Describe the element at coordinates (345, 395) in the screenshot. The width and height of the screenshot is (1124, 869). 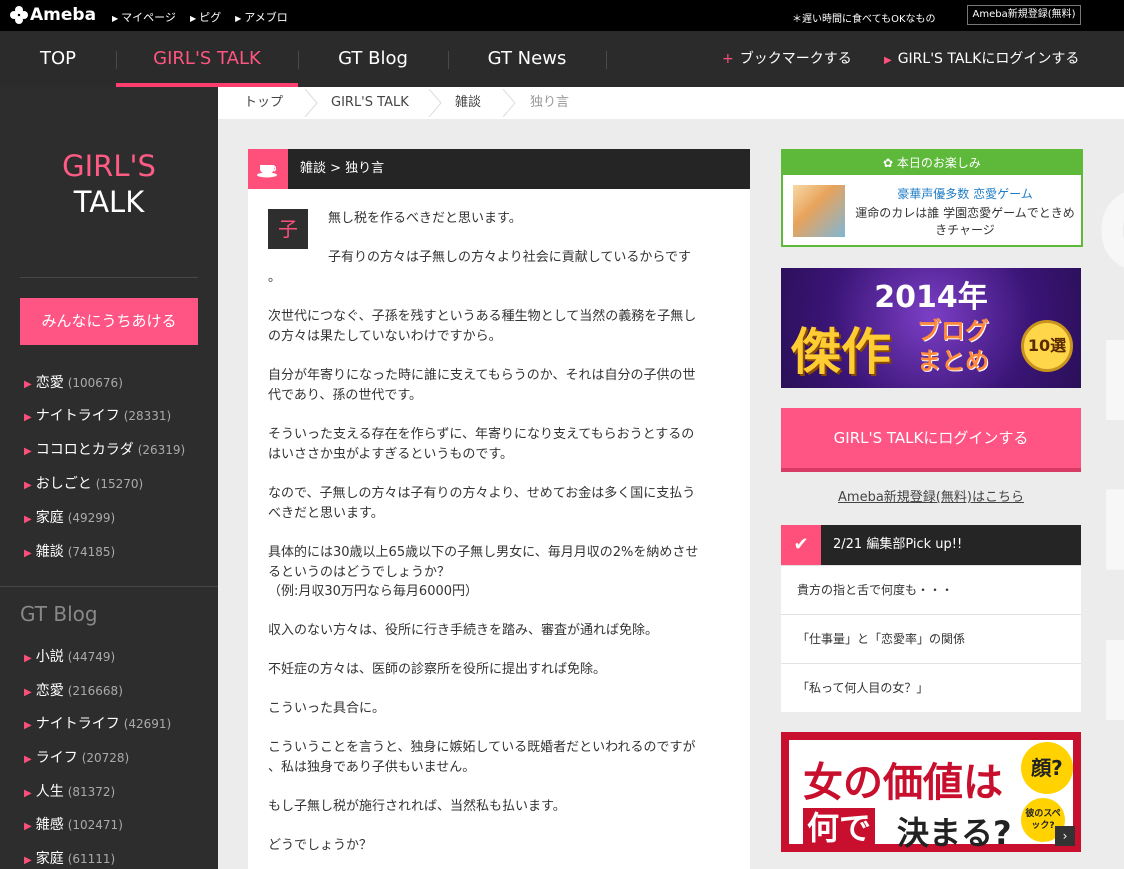
I see `article-text: 代であり、孫の世代です。` at that location.